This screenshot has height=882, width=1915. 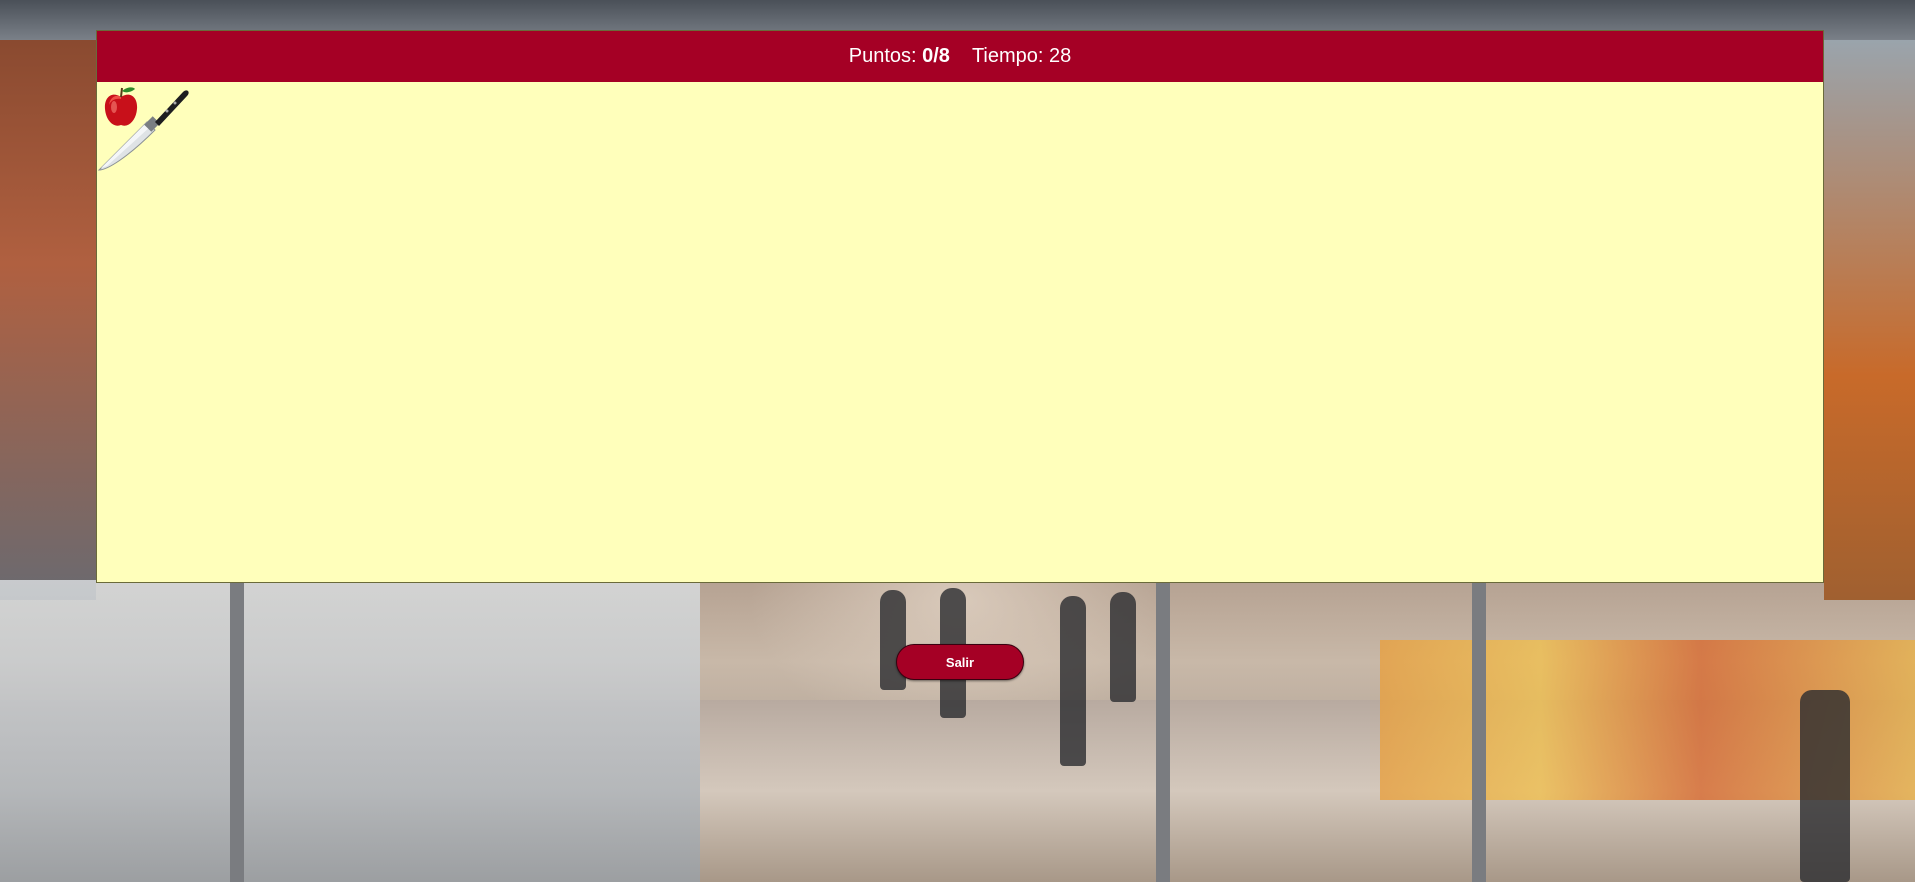 I want to click on score-display: Puntos: 0/8, so click(x=899, y=56).